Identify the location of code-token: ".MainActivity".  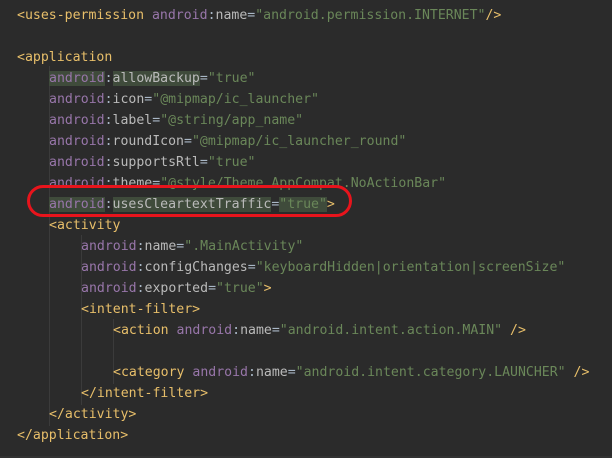
(244, 246).